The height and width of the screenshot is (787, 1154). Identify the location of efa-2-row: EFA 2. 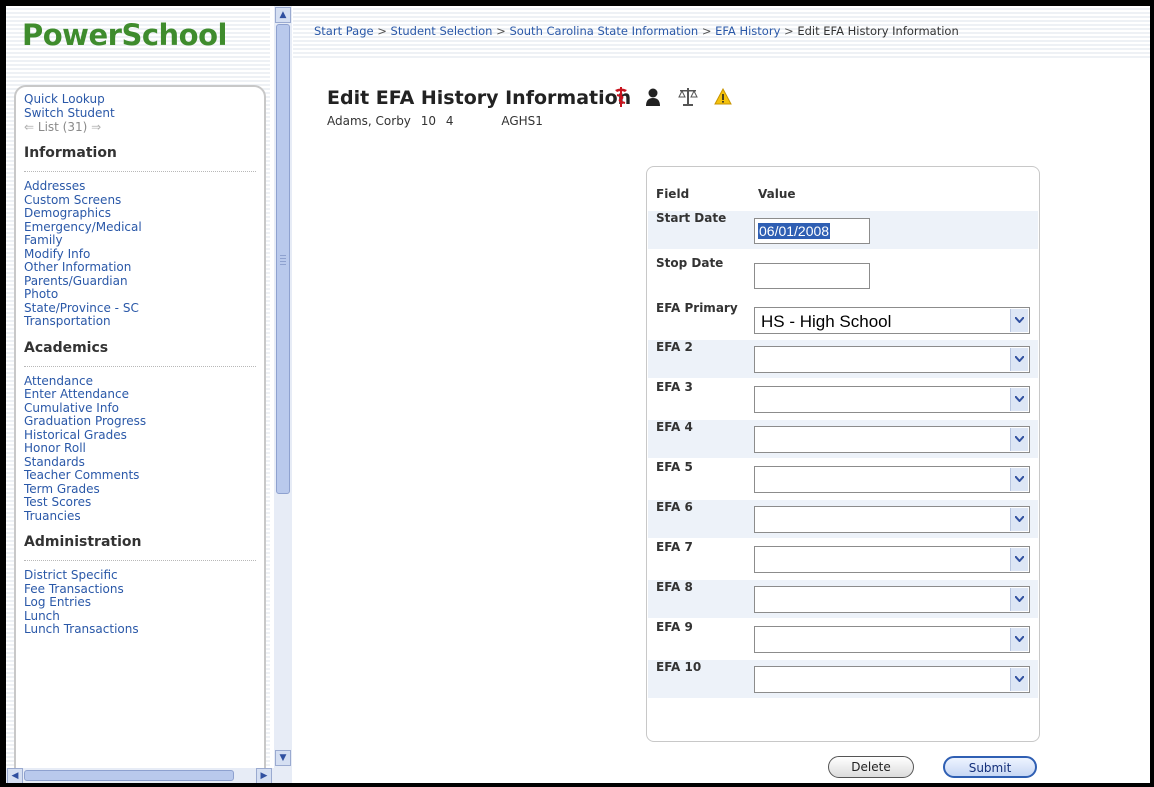
(843, 359).